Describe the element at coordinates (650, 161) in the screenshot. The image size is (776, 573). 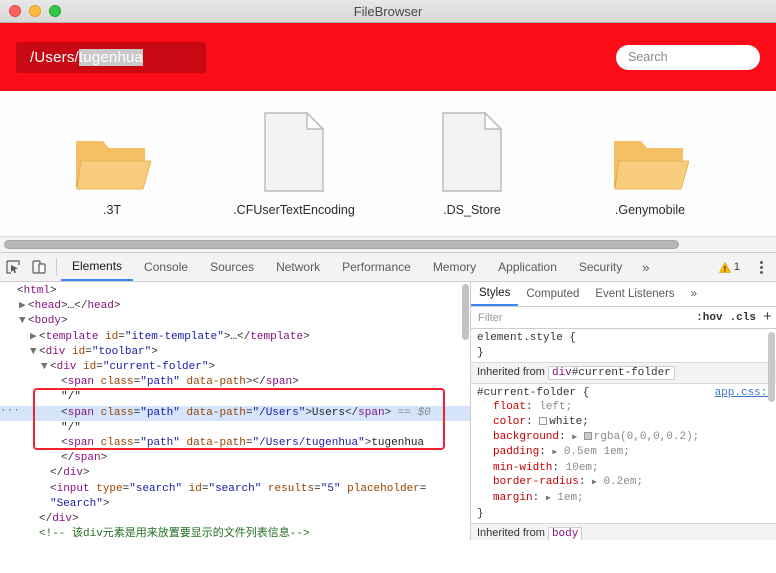
I see `file-item: .Genymobile` at that location.